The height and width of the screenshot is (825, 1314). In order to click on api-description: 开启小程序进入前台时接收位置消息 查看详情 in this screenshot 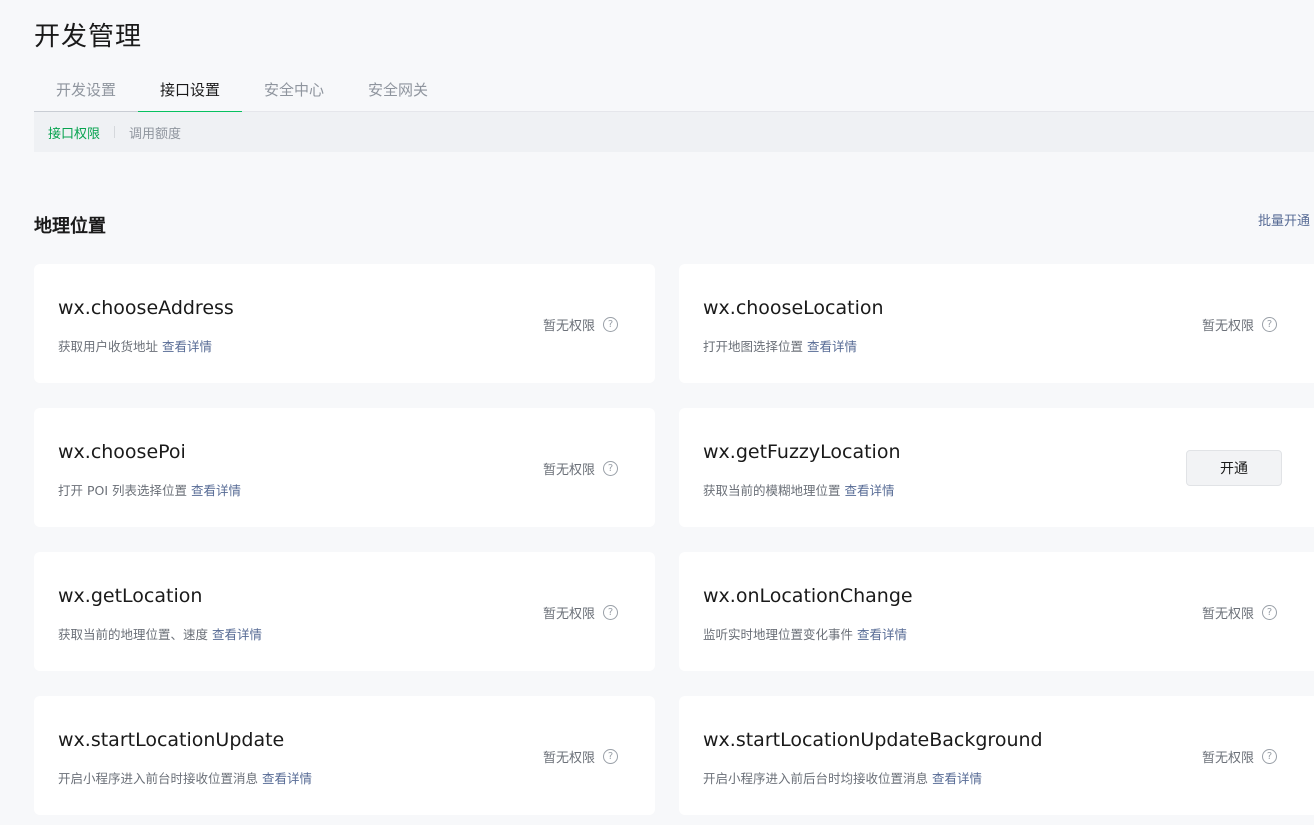, I will do `click(185, 777)`.